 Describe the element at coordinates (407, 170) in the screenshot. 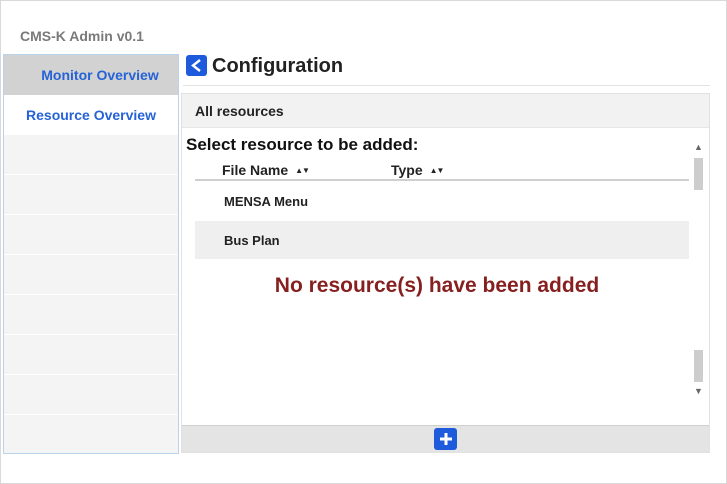

I see `column-label: Type` at that location.